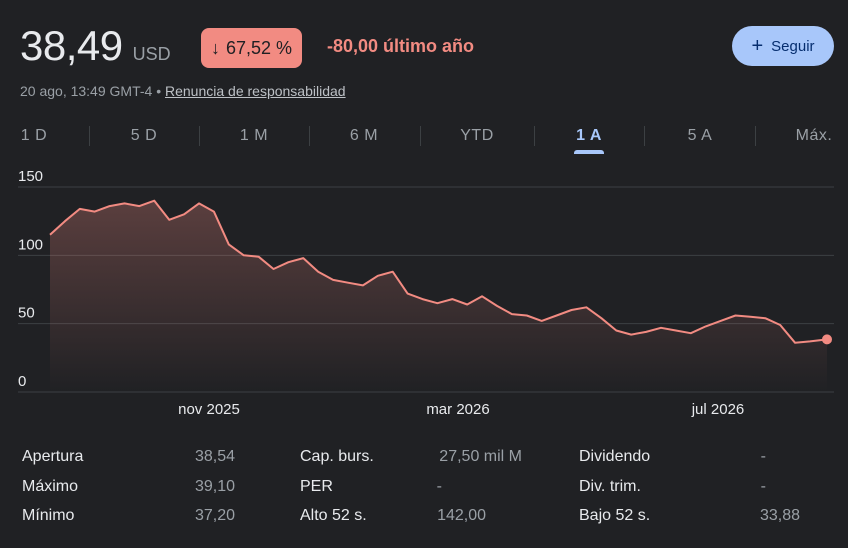 The height and width of the screenshot is (548, 848). I want to click on stat-label-alto-52s: Alto 52 s., so click(333, 515).